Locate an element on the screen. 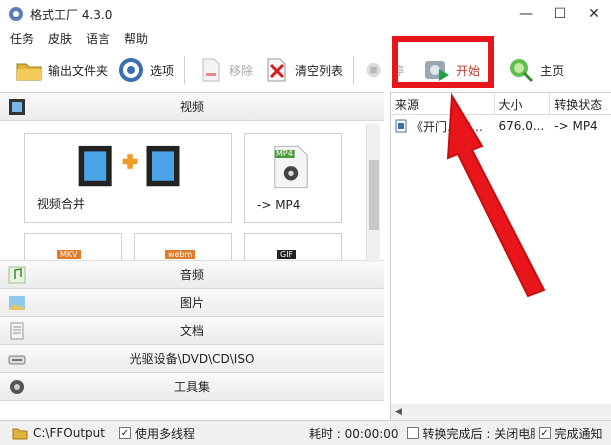 The width and height of the screenshot is (611, 445). optical-drive-icon is located at coordinates (17, 360).